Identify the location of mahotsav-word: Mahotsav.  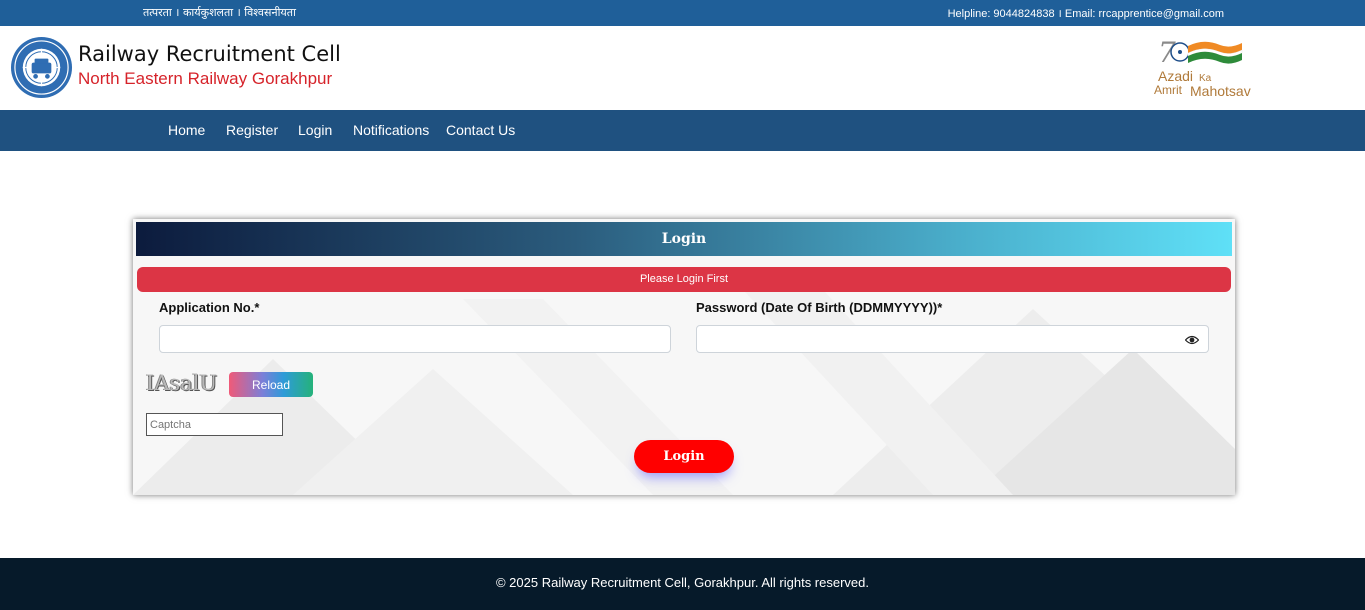
(1220, 91).